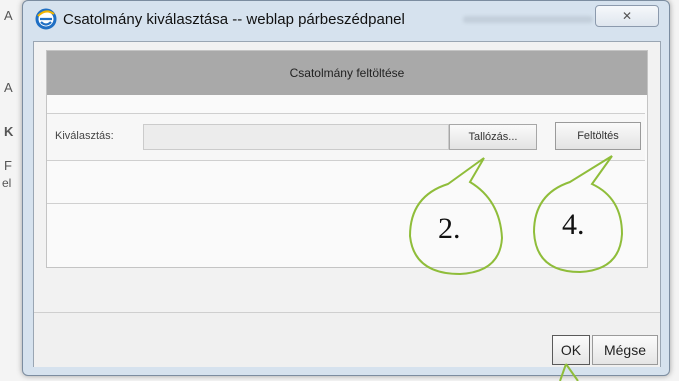 Image resolution: width=679 pixels, height=381 pixels. I want to click on panel-divider, so click(347, 203).